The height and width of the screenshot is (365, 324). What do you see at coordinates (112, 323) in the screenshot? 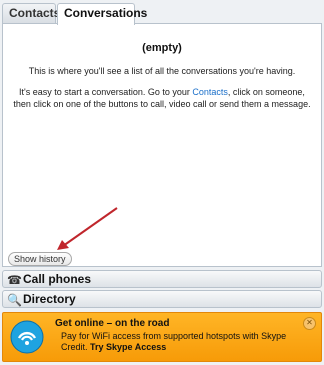
I see `promo-title: Get online – on the road` at bounding box center [112, 323].